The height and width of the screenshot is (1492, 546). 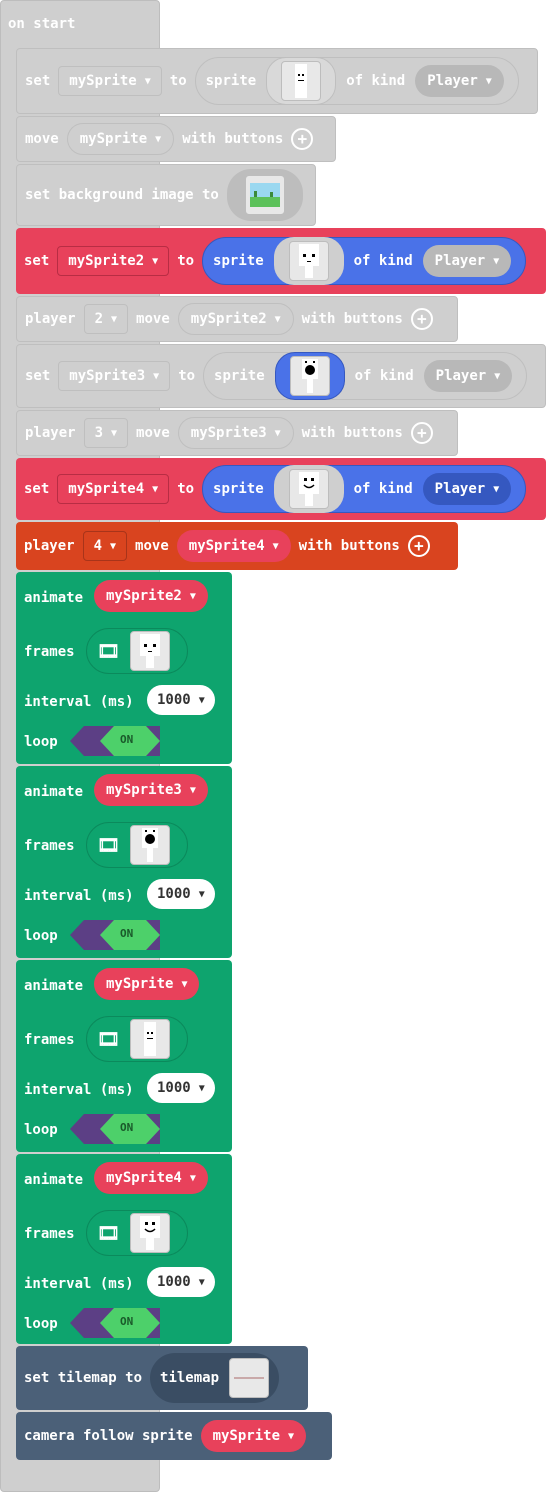 I want to click on set-tilemap-block: set tilemap to tilemap, so click(x=162, y=1378).